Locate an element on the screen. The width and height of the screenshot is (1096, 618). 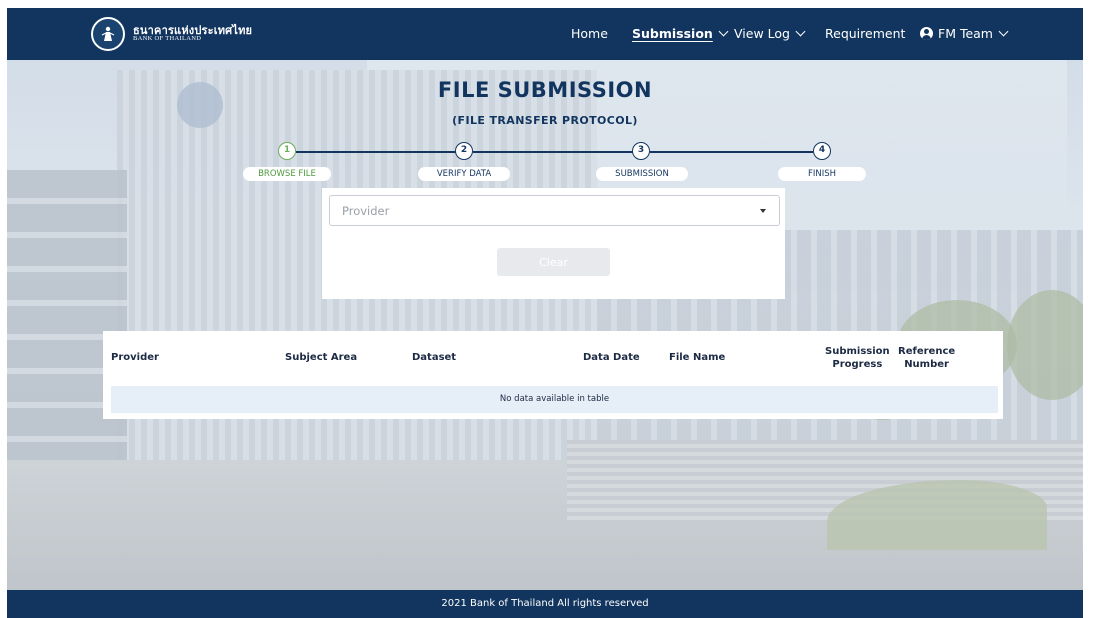
step-4-label: FINISH is located at coordinates (822, 174).